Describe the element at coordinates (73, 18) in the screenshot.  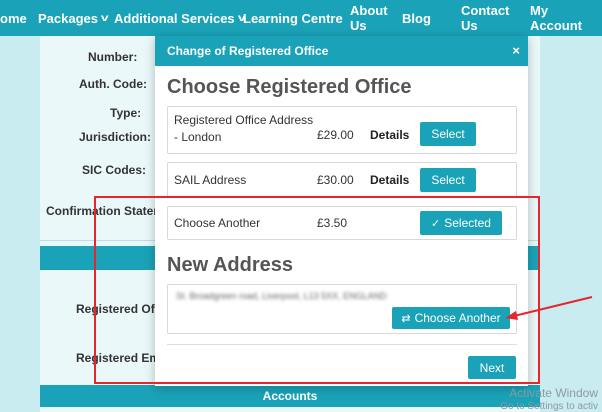
I see `nav-packages: Packages v` at that location.